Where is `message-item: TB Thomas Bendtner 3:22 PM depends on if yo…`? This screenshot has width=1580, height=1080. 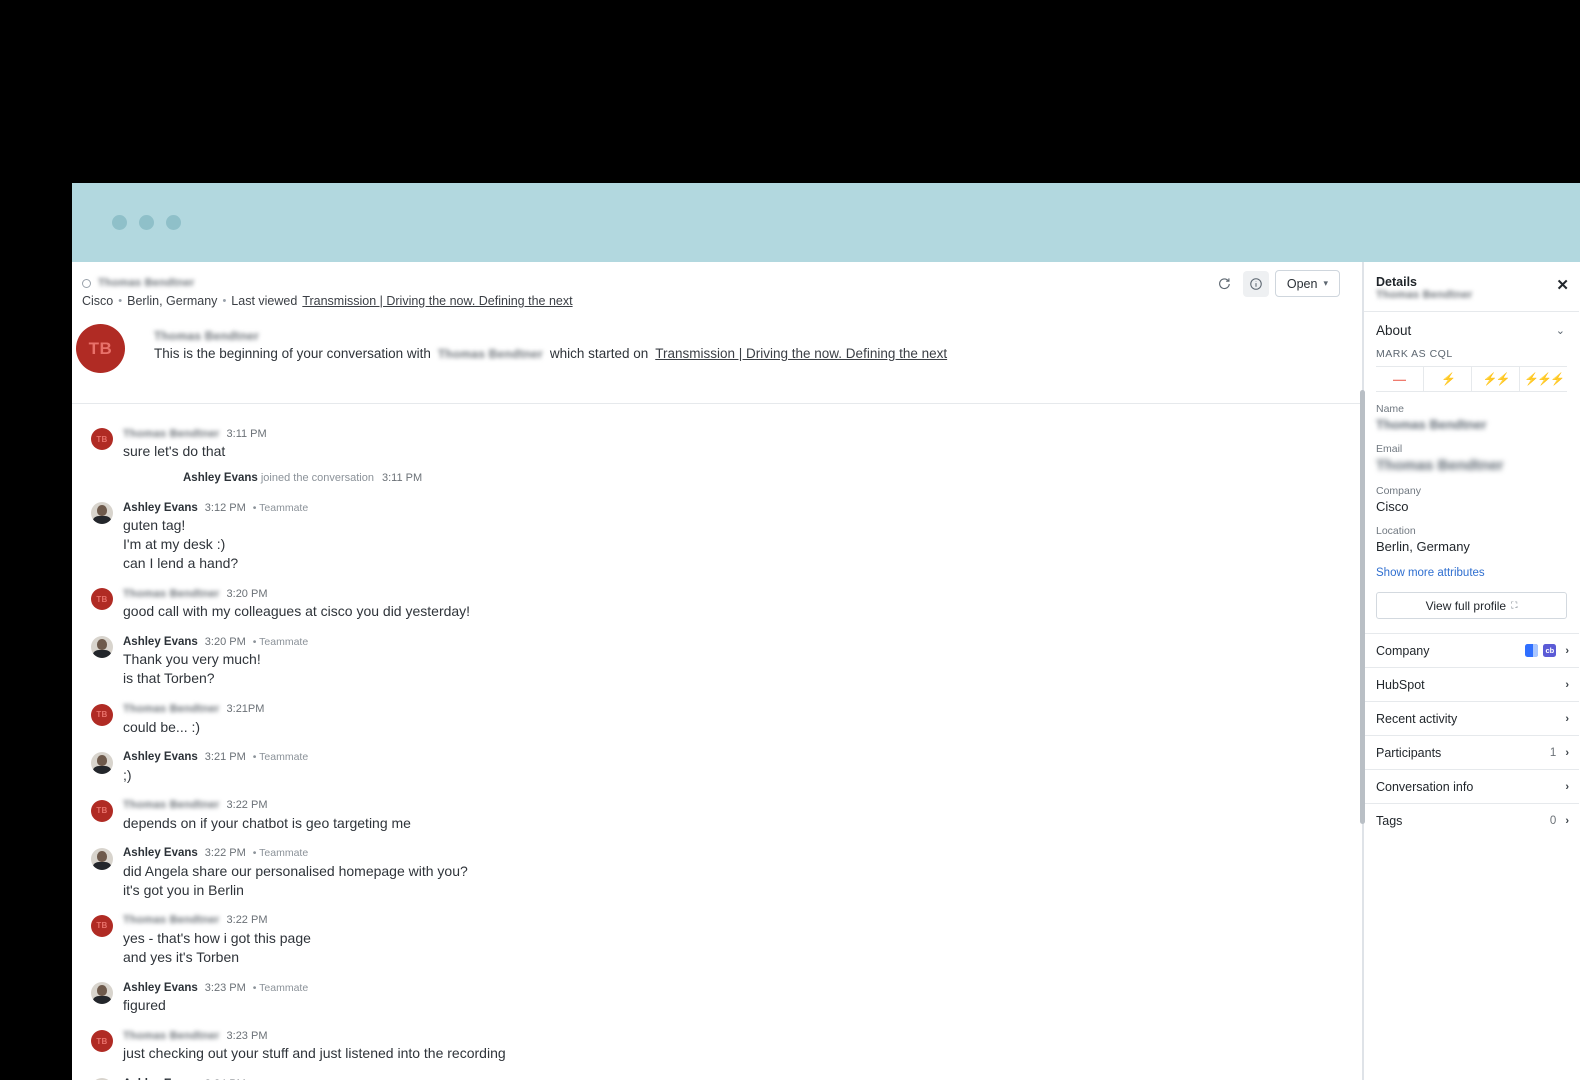
message-item: TB Thomas Bendtner 3:22 PM depends on if yo… is located at coordinates (717, 815).